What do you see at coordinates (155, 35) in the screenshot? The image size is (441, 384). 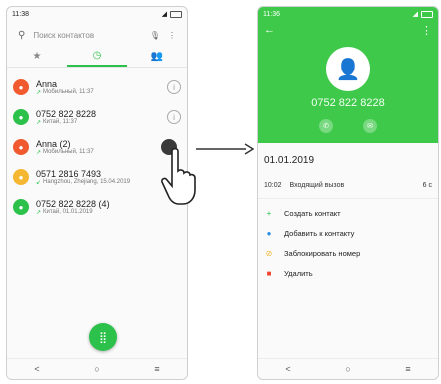 I see `microphone-icon: 🎙` at bounding box center [155, 35].